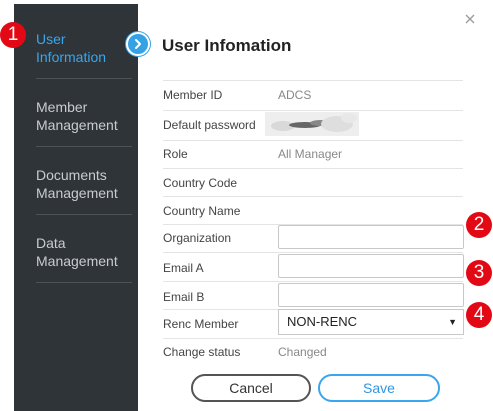 This screenshot has width=493, height=411. Describe the element at coordinates (209, 125) in the screenshot. I see `default-password-label: Default password` at that location.